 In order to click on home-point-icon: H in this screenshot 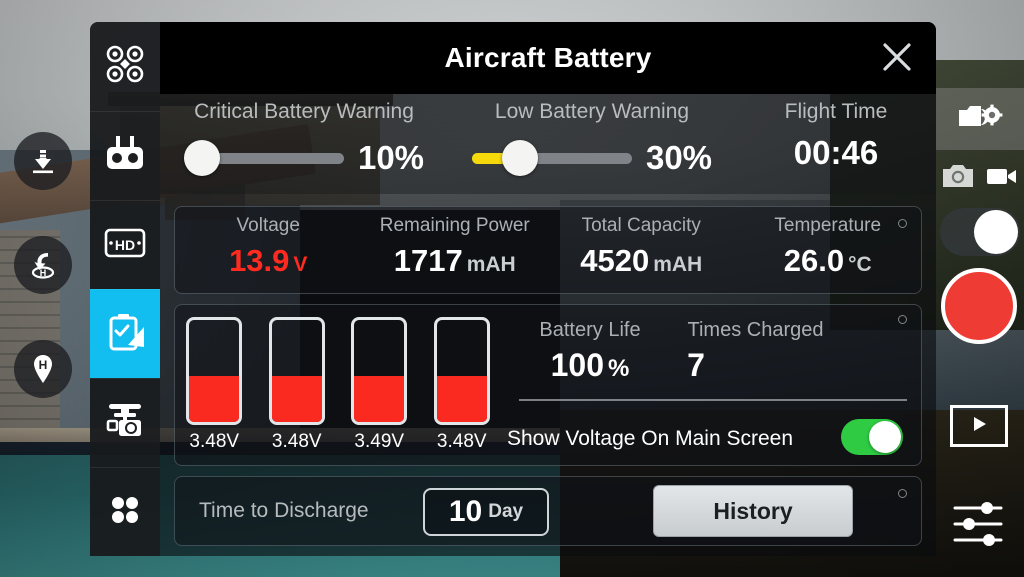, I will do `click(43, 369)`.